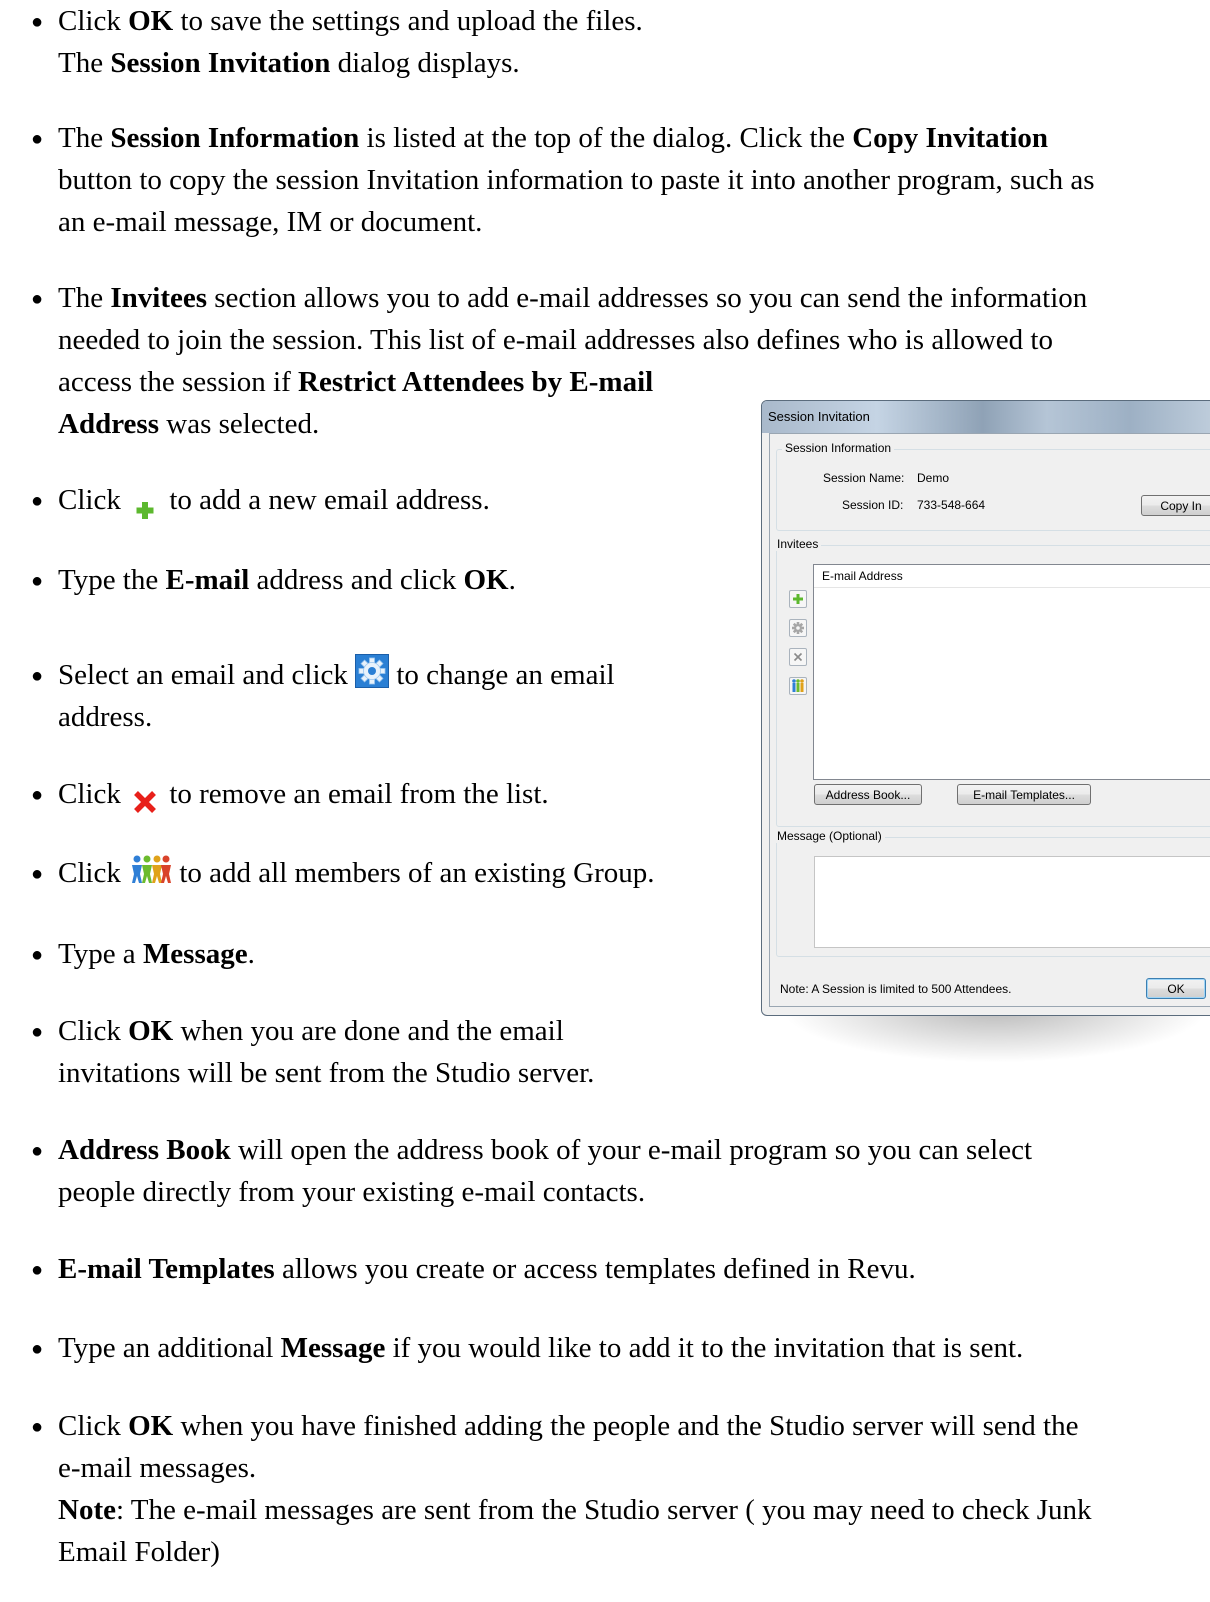  I want to click on ok-button: OK, so click(1176, 988).